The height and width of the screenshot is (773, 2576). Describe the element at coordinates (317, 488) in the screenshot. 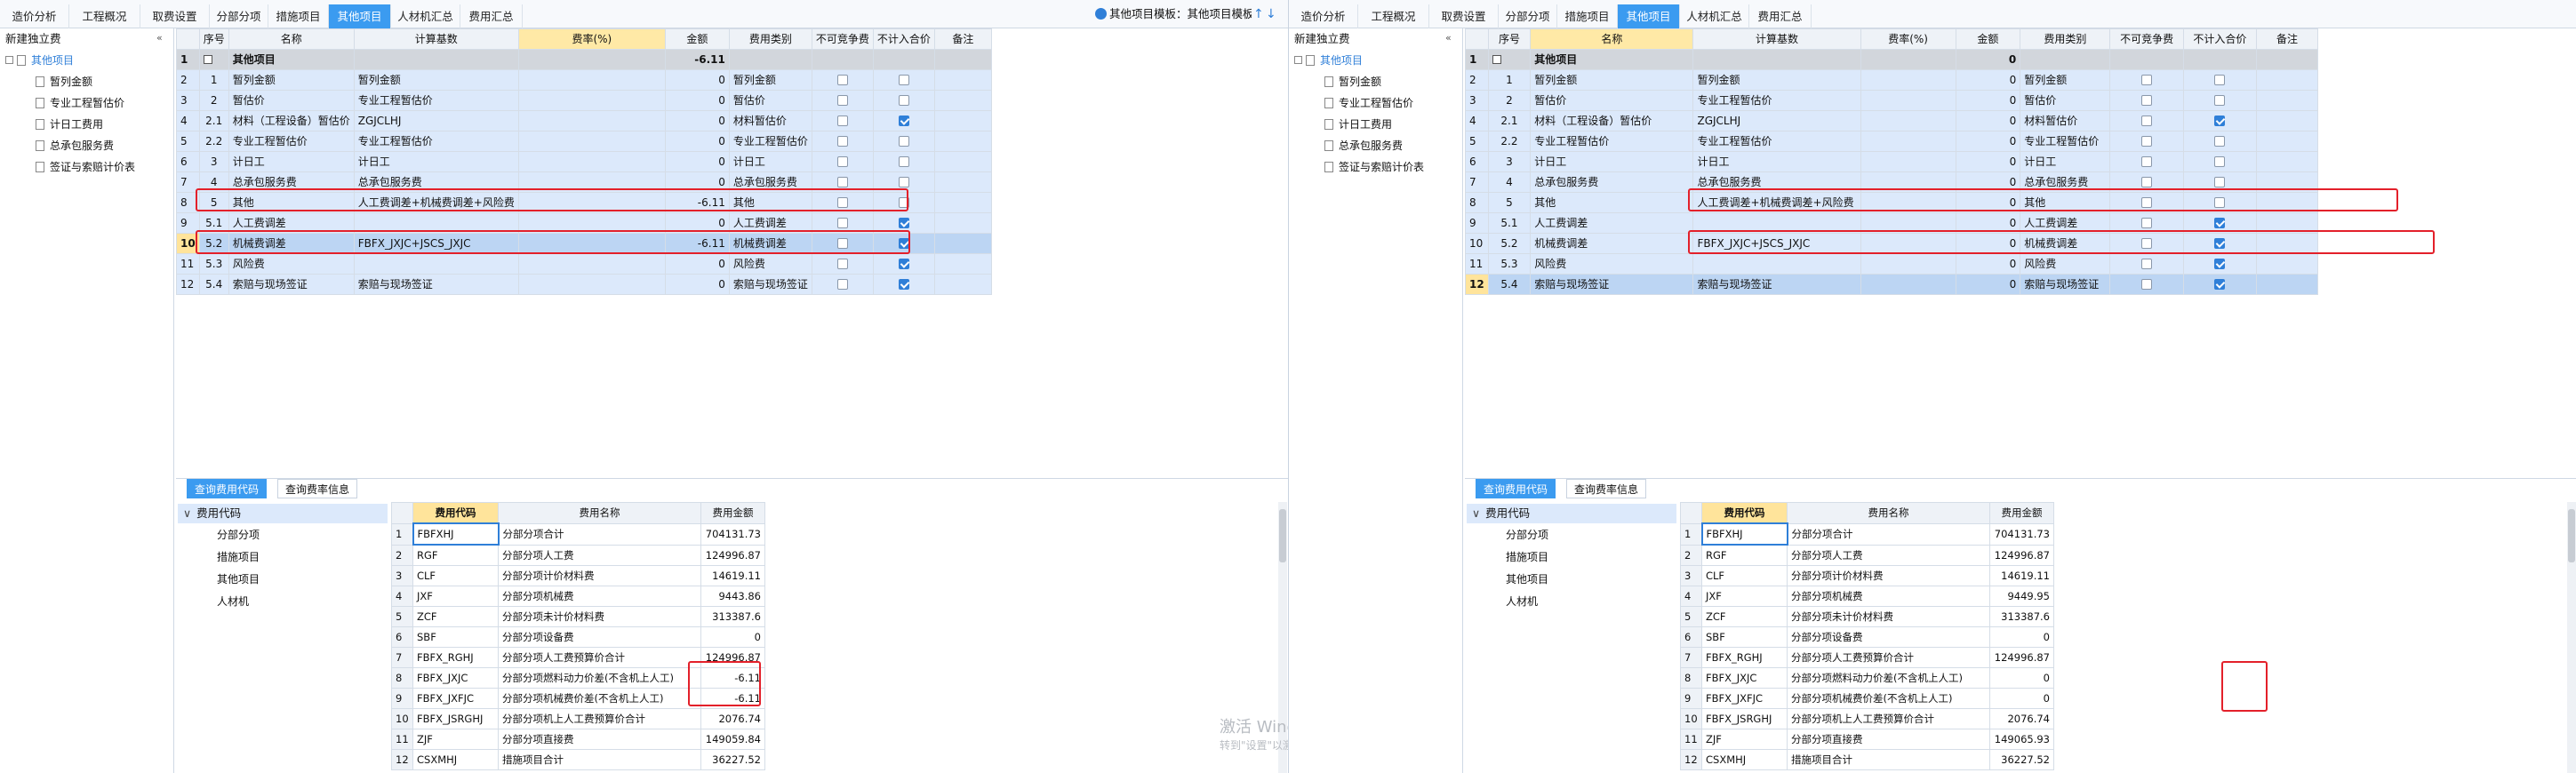

I see `bottom-tab: 查询费率信息` at that location.